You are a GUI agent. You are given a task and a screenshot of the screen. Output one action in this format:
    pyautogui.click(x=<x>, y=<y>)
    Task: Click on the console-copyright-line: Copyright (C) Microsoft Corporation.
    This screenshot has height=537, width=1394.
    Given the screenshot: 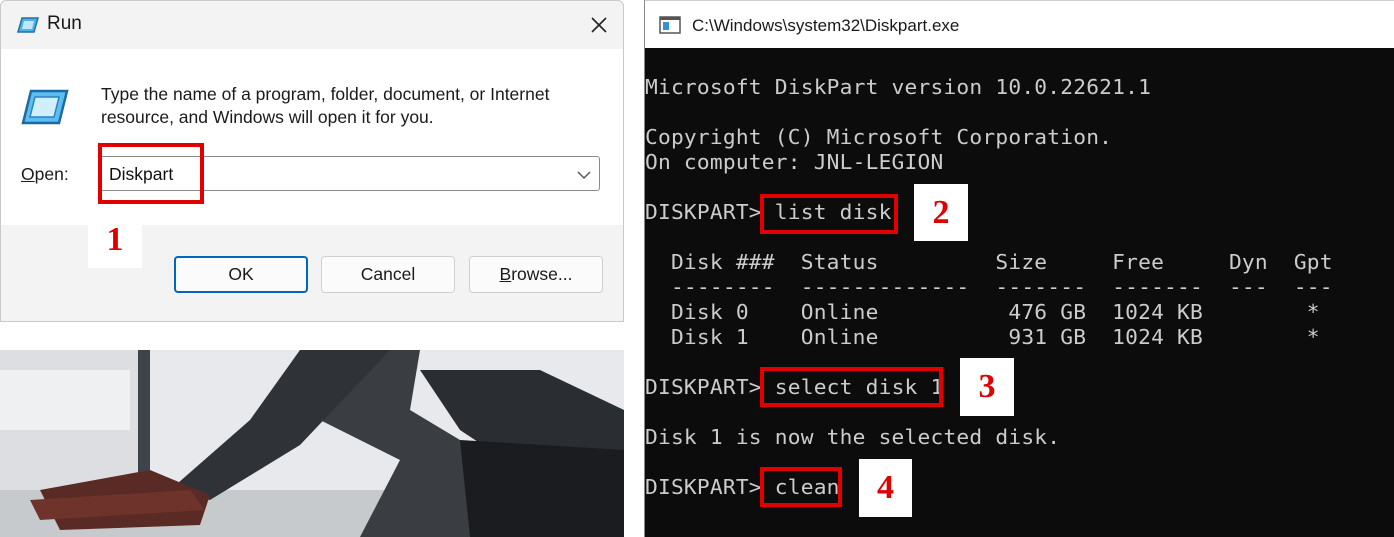 What is the action you would take?
    pyautogui.click(x=879, y=137)
    